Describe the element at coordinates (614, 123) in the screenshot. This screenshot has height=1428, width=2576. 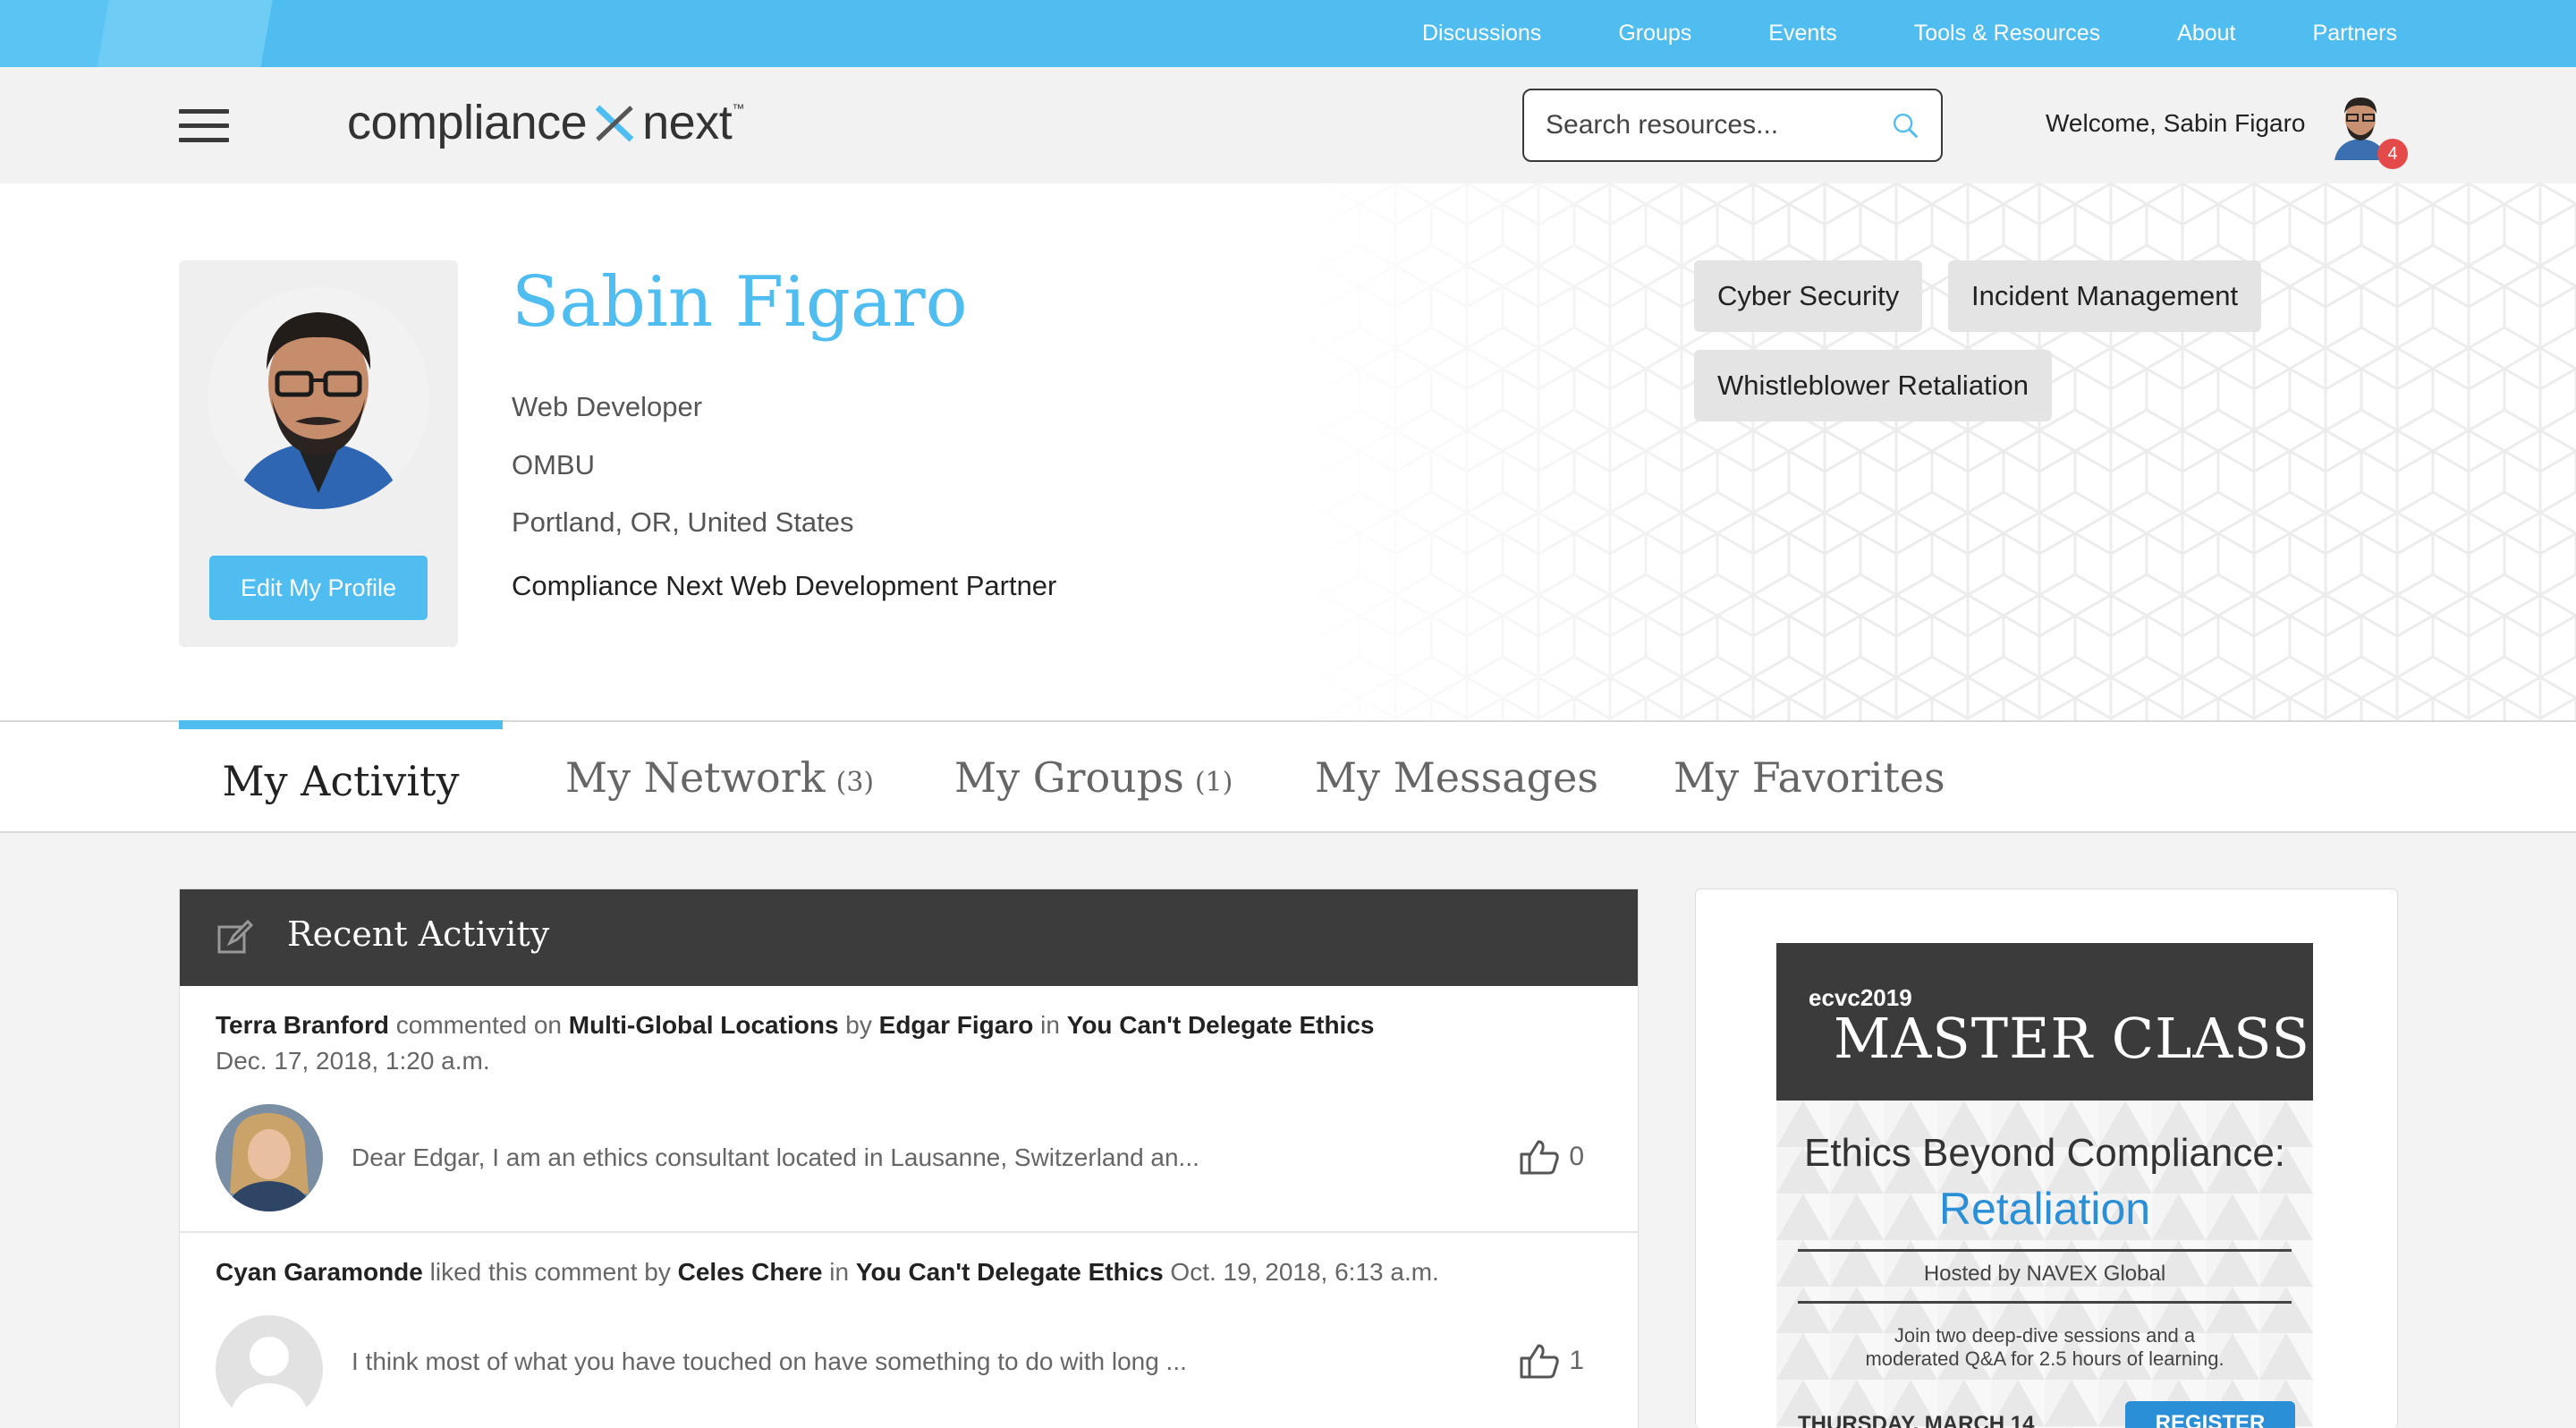
I see `logo-x-icon` at that location.